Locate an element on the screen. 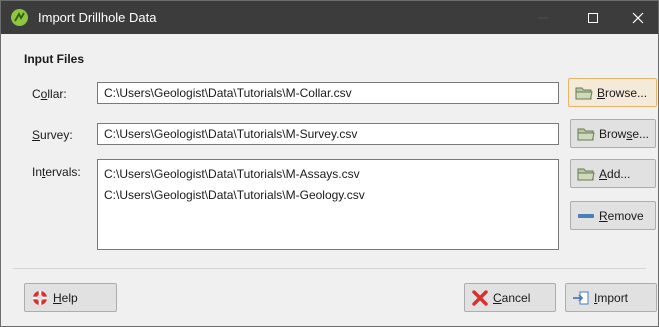  minus-bar-icon is located at coordinates (586, 215).